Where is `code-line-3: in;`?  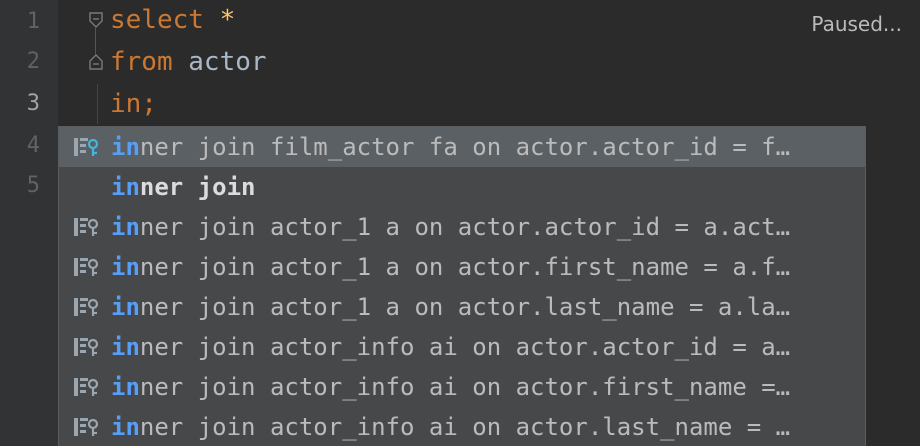 code-line-3: in; is located at coordinates (133, 104).